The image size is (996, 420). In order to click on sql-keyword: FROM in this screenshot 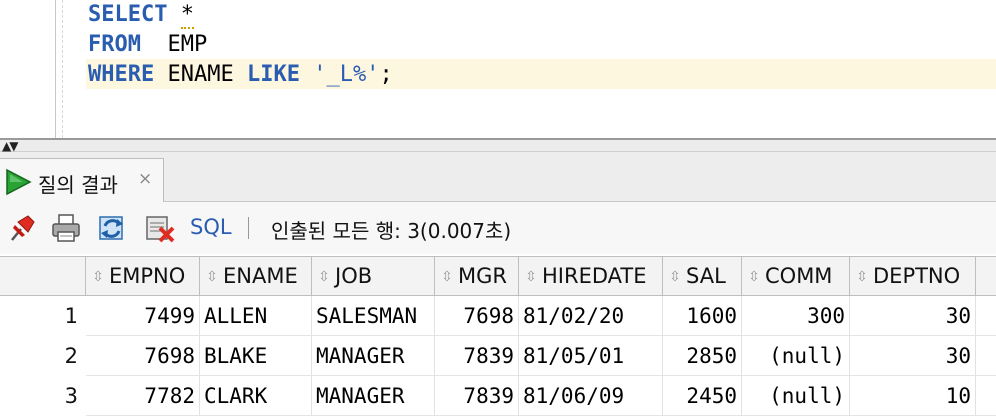, I will do `click(114, 44)`.